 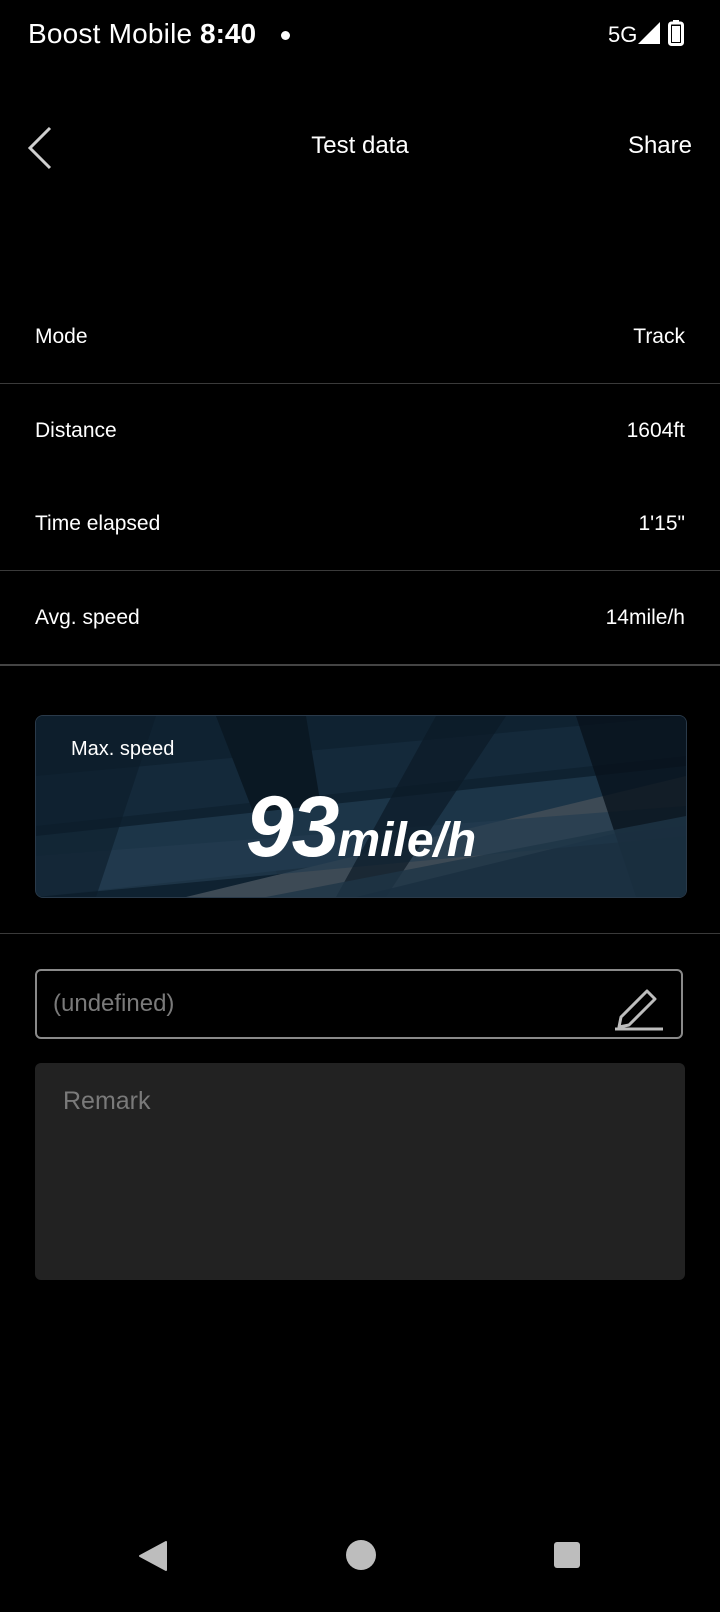 What do you see at coordinates (98, 523) in the screenshot?
I see `stat-label: Time elapsed` at bounding box center [98, 523].